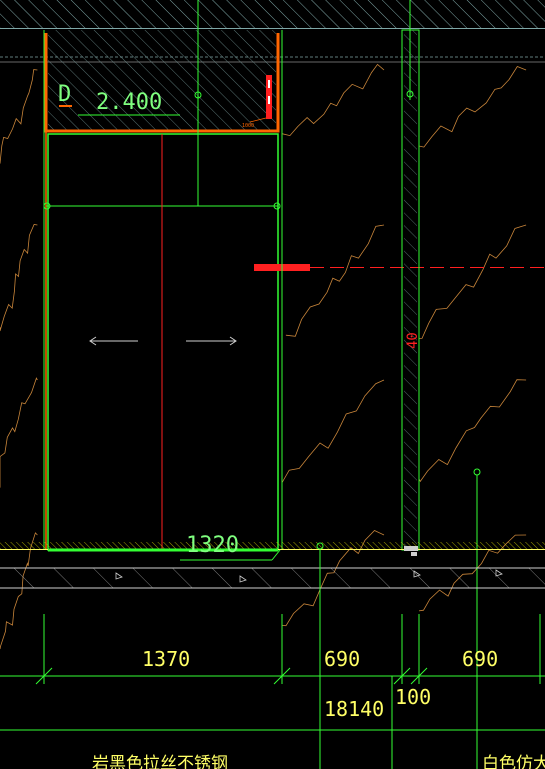  I want to click on door-height-label: 2.400, so click(129, 102).